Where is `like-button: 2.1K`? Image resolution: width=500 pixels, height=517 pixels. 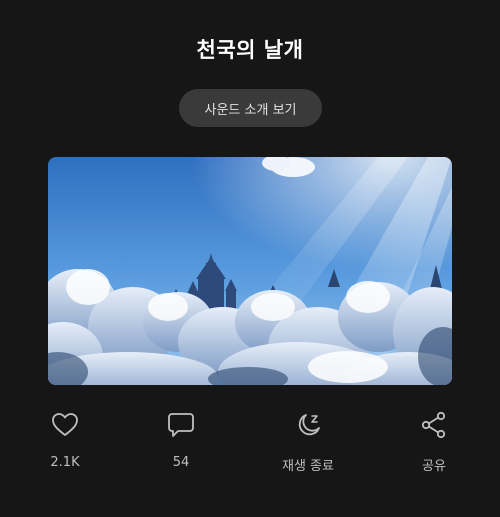 like-button: 2.1K is located at coordinates (65, 440).